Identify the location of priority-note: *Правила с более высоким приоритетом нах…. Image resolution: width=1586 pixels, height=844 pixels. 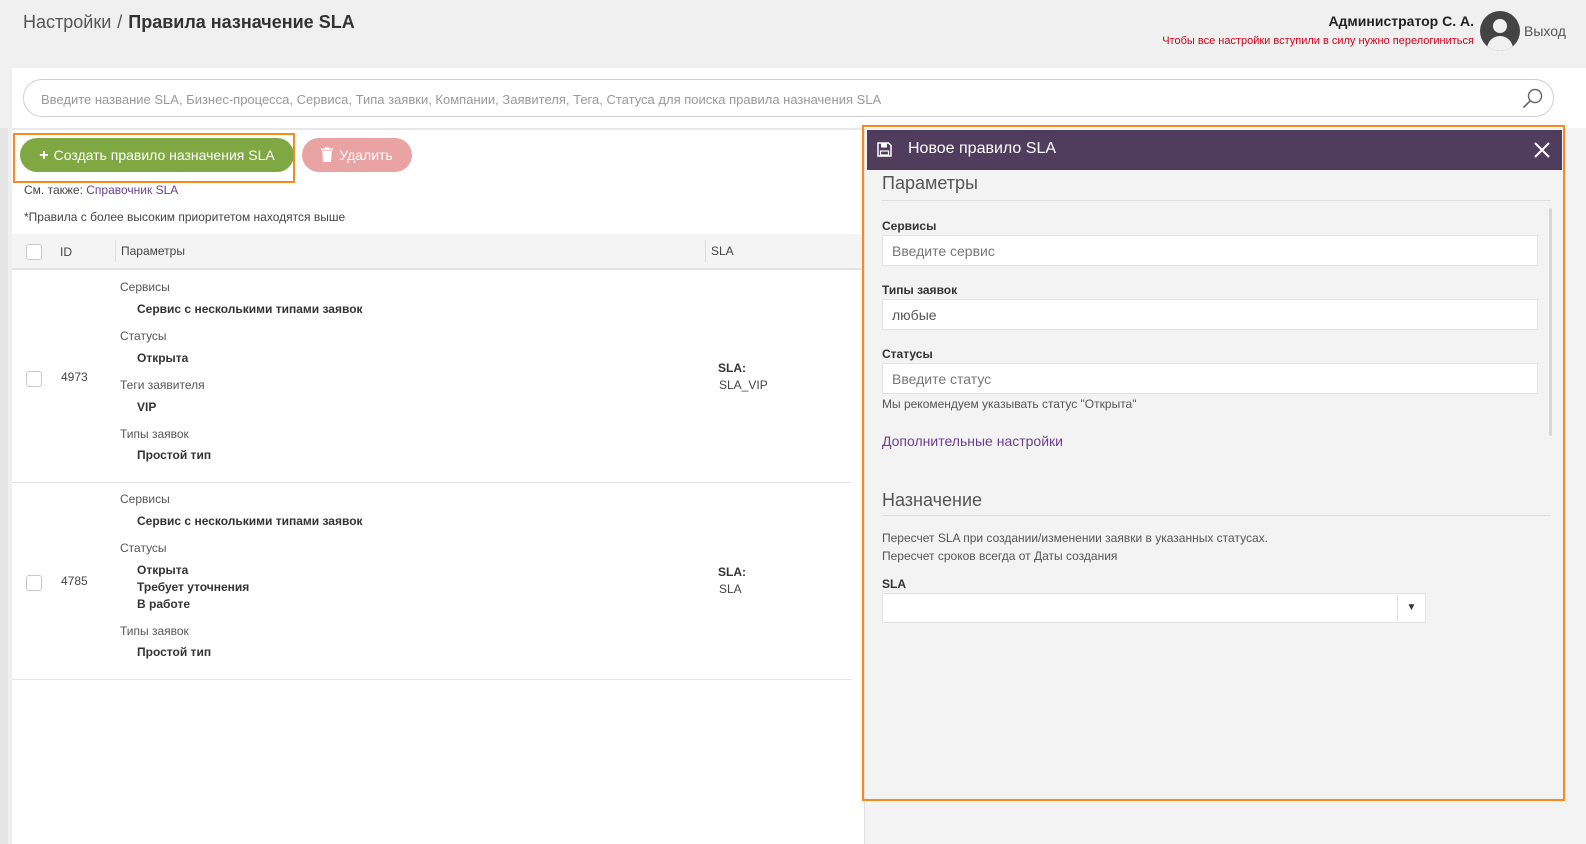
(185, 217).